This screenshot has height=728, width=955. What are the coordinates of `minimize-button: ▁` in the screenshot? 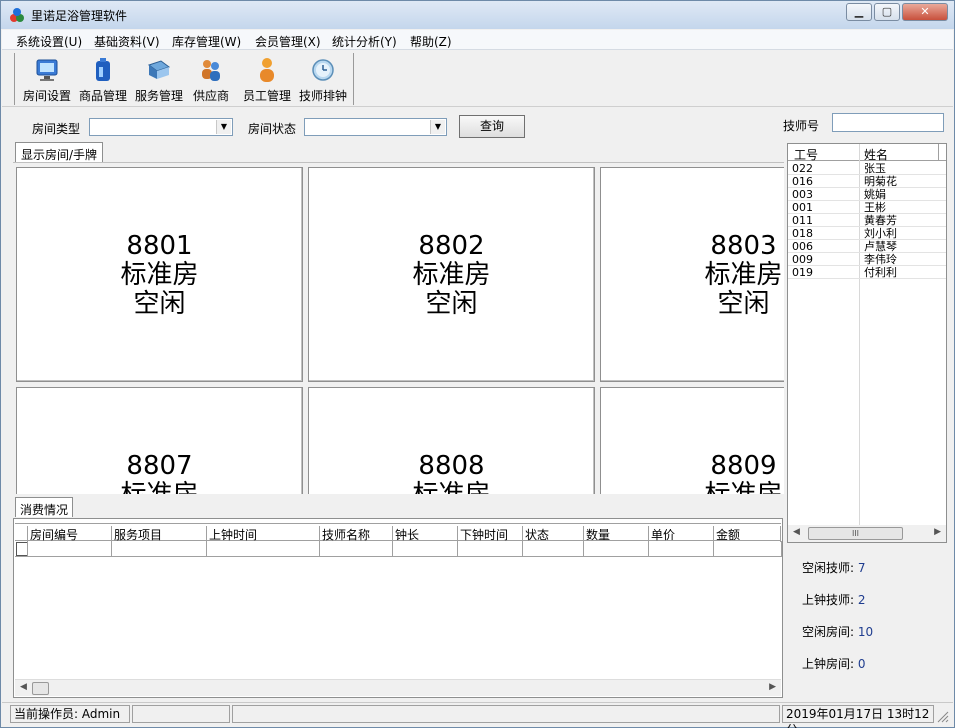 It's located at (859, 12).